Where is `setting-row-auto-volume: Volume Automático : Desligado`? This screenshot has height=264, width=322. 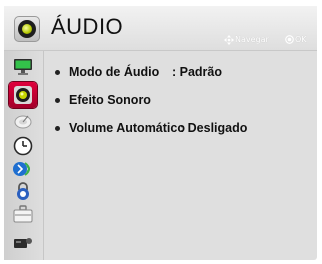
setting-row-auto-volume: Volume Automático : Desligado is located at coordinates (180, 132).